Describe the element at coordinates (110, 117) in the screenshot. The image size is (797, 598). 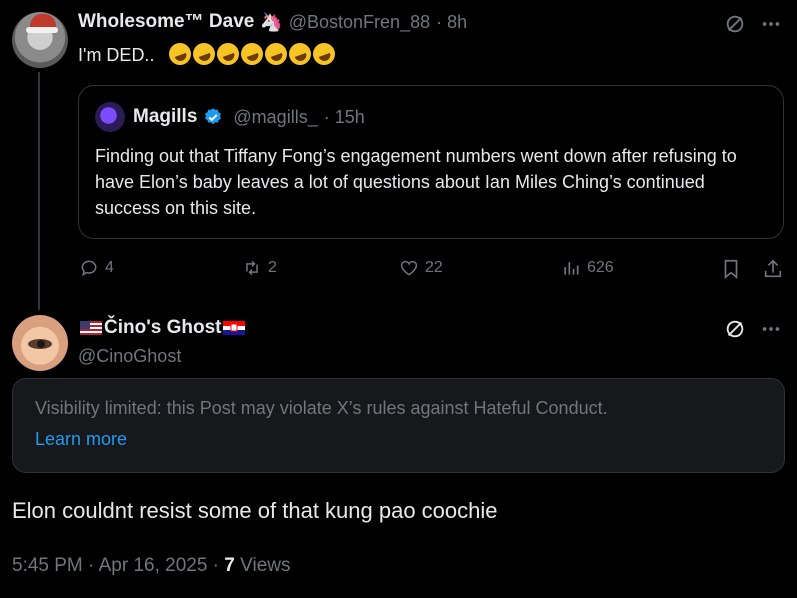
I see `quoted-avatar` at that location.